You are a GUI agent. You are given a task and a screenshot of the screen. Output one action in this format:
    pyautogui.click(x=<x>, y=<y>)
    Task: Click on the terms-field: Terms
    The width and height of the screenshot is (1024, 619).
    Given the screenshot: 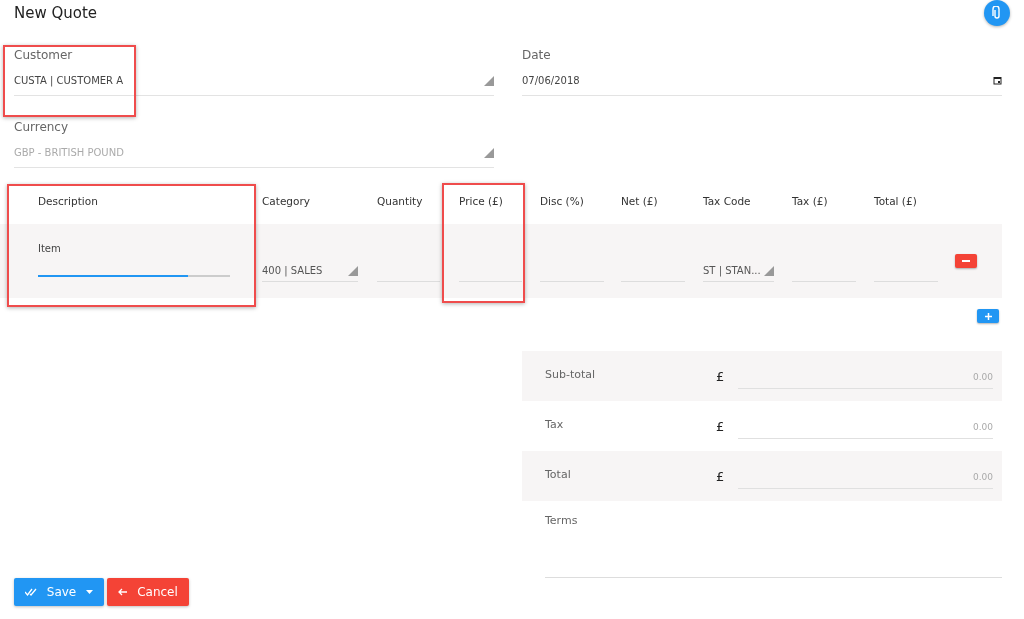 What is the action you would take?
    pyautogui.click(x=773, y=539)
    